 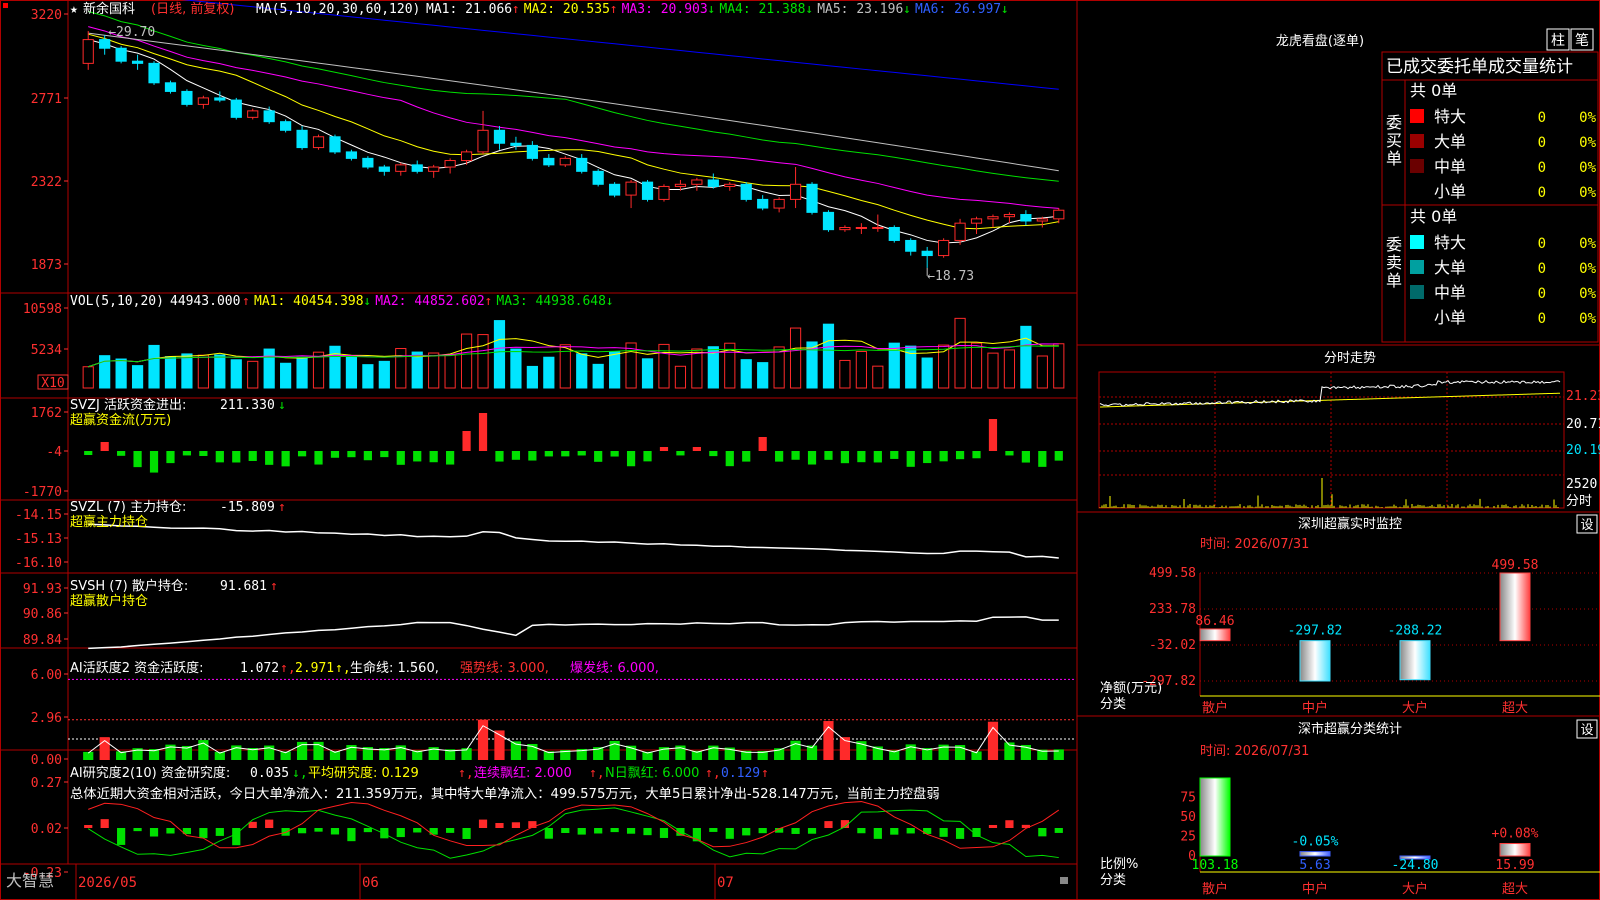 What do you see at coordinates (1515, 607) in the screenshot?
I see `sz-bar` at bounding box center [1515, 607].